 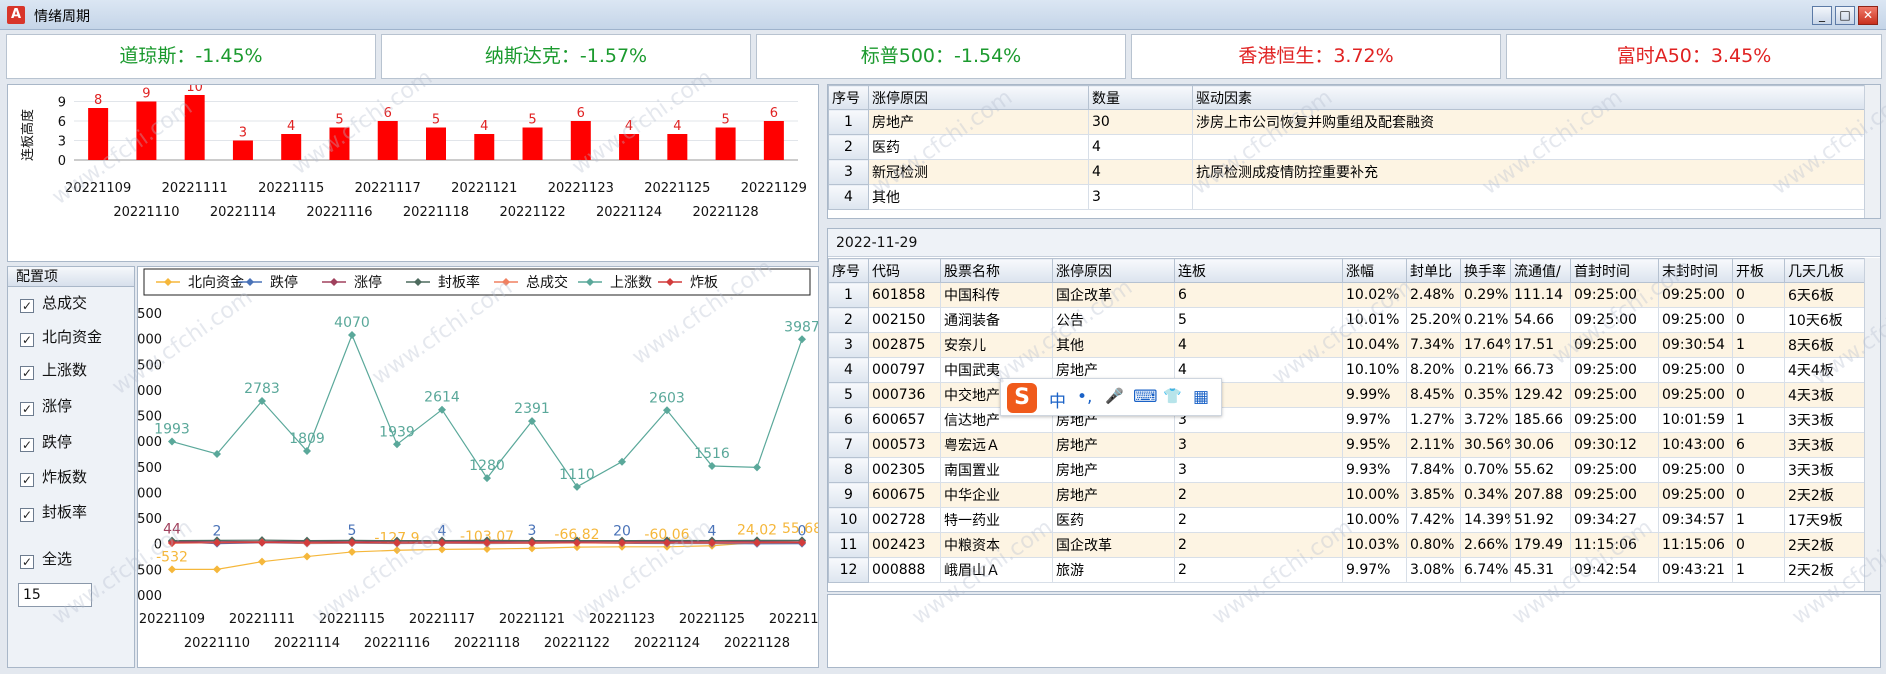 I want to click on data-point, so click(x=307, y=556).